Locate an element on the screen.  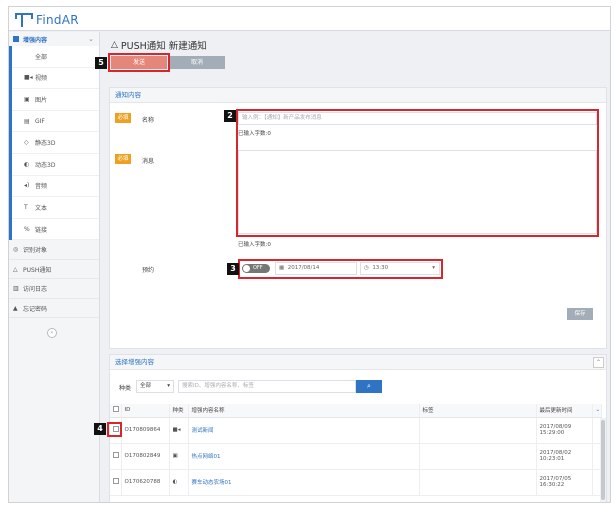
spin-3d-icon: ◐ is located at coordinates (27, 164).